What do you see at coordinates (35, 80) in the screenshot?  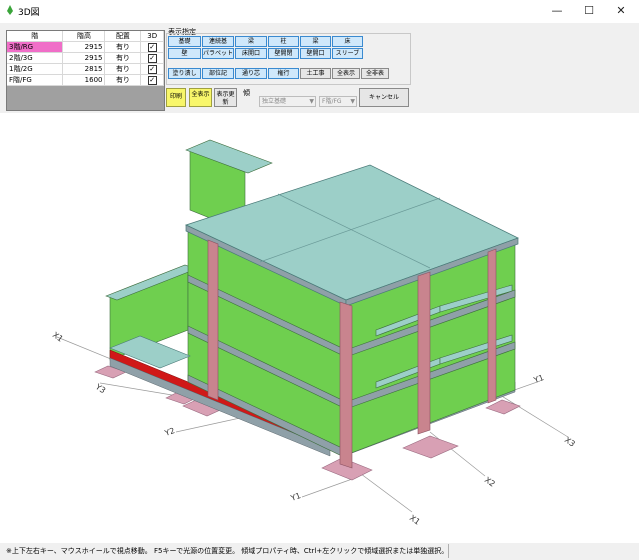 I see `floor-name: F階/FG` at bounding box center [35, 80].